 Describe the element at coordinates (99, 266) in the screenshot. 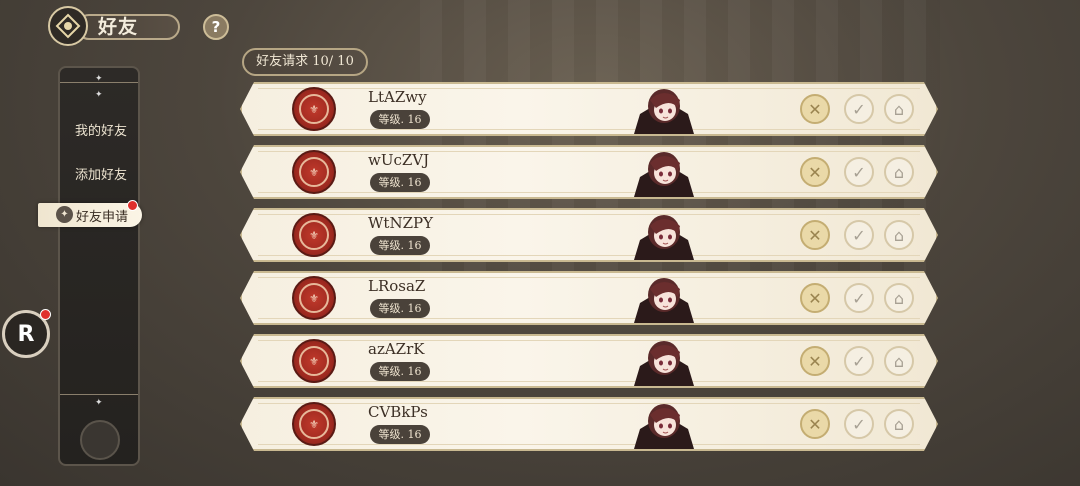

I see `sidebar: ✦ ✦ 我的好友 添加好友 ✦` at that location.